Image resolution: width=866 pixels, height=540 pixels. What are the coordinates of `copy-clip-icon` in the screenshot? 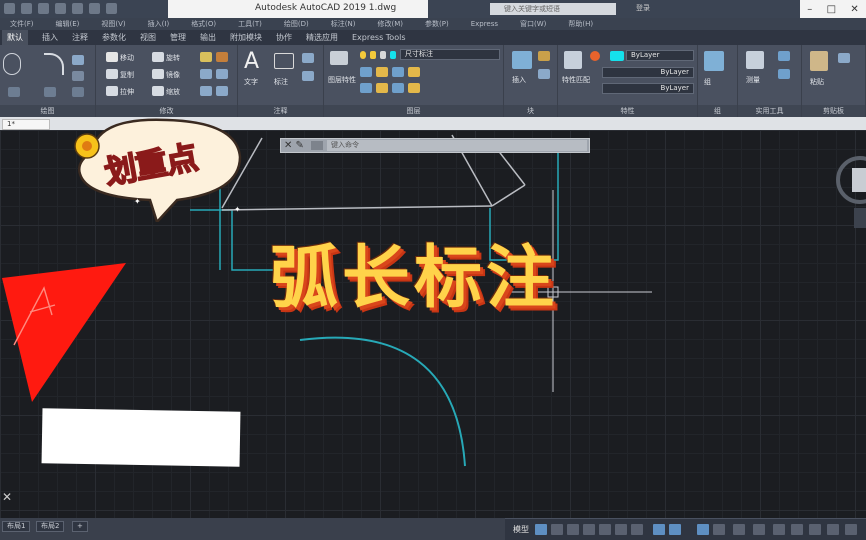 It's located at (844, 58).